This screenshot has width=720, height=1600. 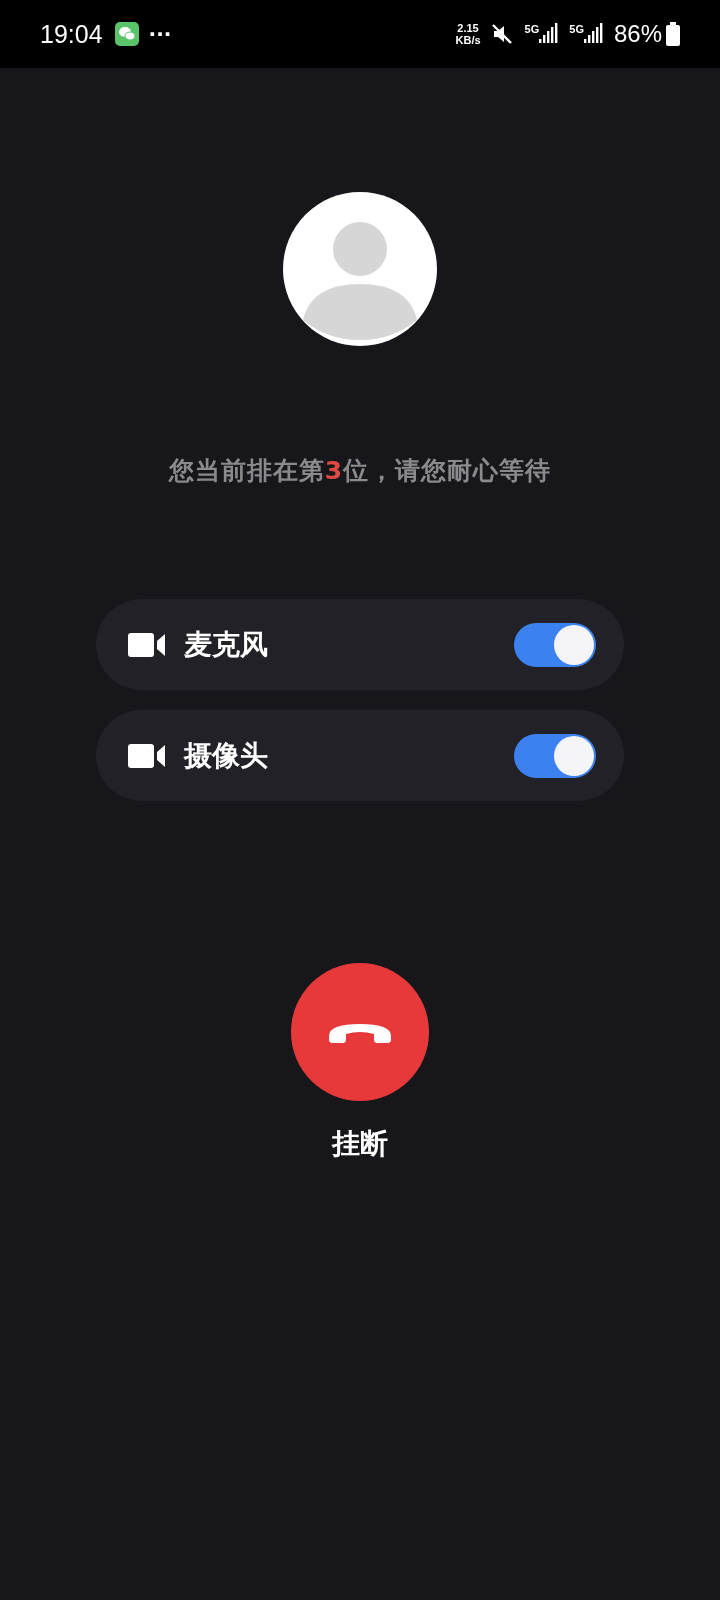 What do you see at coordinates (226, 644) in the screenshot?
I see `toggle-label: 麦克风` at bounding box center [226, 644].